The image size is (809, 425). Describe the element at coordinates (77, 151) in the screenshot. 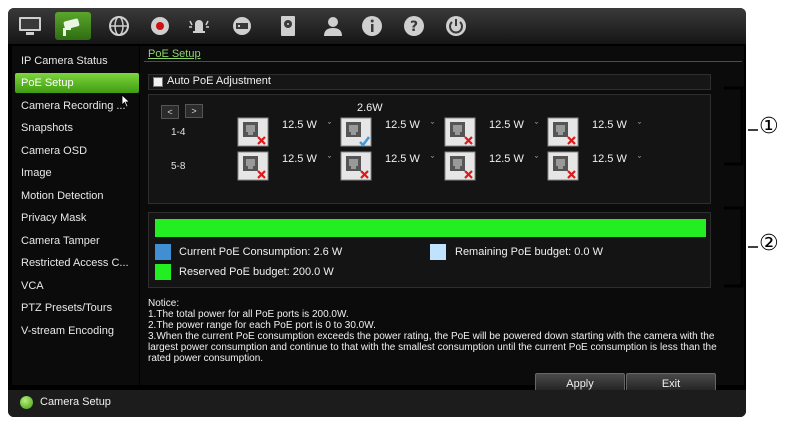

I see `sidebar-item-camera-osd: Camera OSD` at that location.